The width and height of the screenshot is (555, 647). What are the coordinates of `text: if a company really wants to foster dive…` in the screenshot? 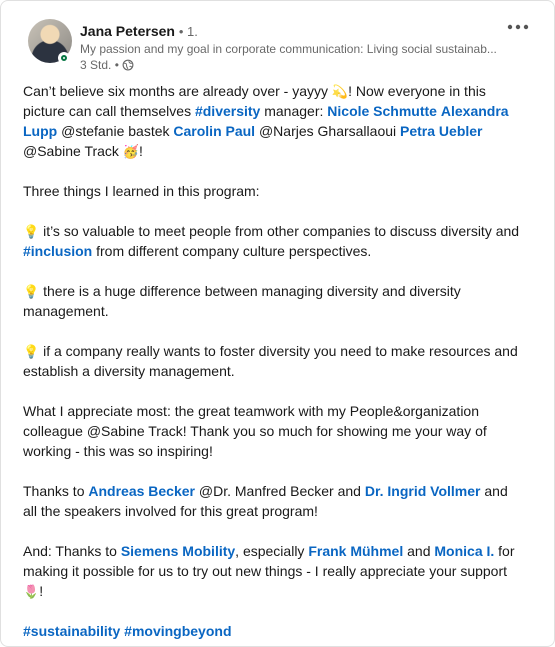 It's located at (270, 361).